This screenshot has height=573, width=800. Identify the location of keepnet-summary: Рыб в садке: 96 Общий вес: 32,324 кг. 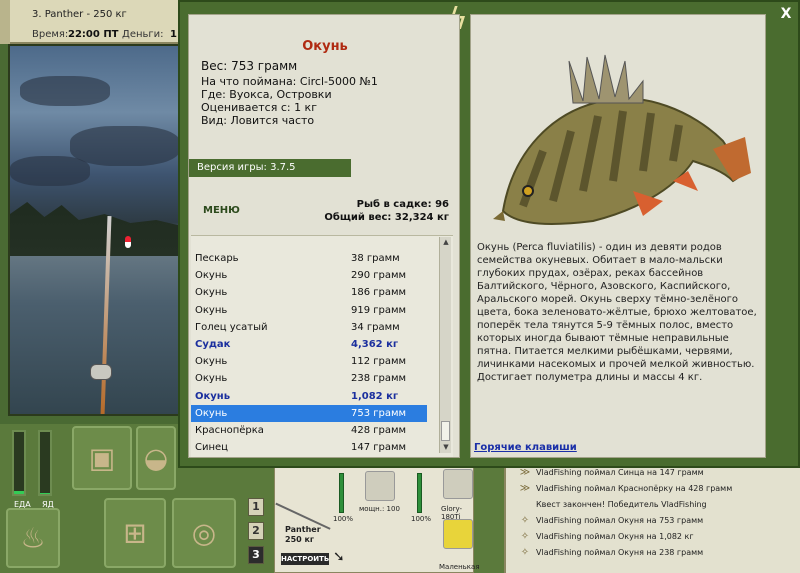
(386, 211).